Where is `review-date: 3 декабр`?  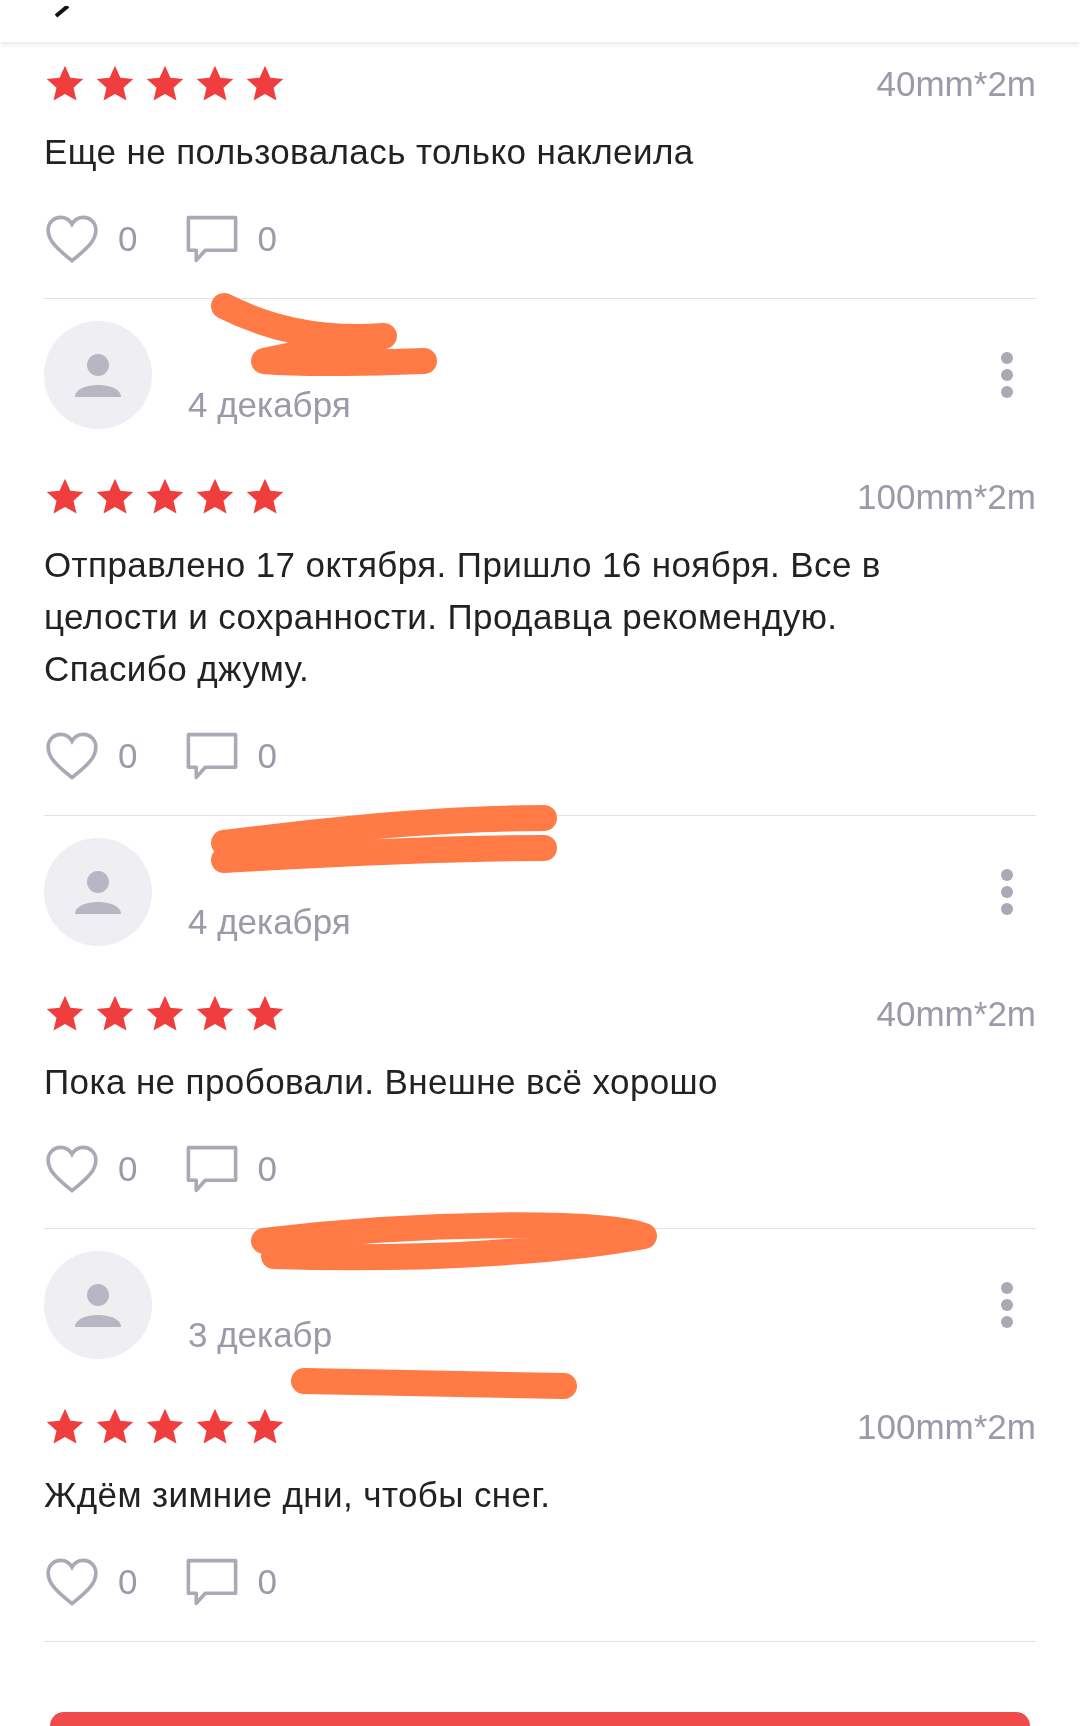
review-date: 3 декабр is located at coordinates (261, 1335).